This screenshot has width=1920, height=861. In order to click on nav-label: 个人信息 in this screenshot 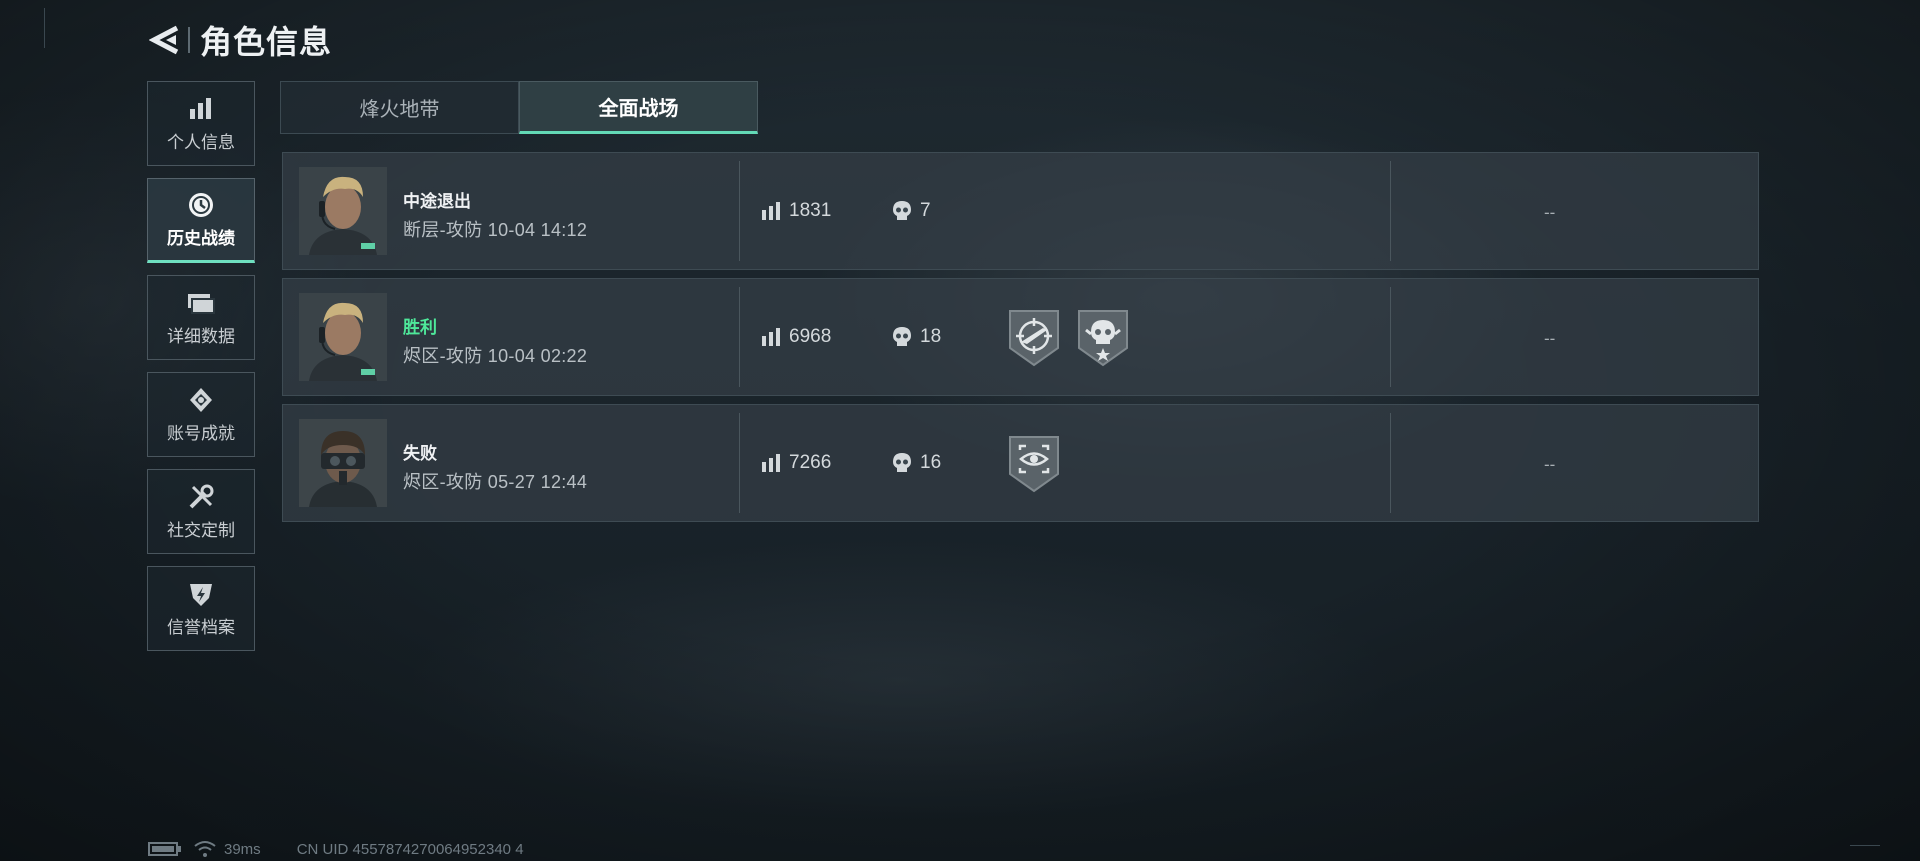, I will do `click(201, 142)`.